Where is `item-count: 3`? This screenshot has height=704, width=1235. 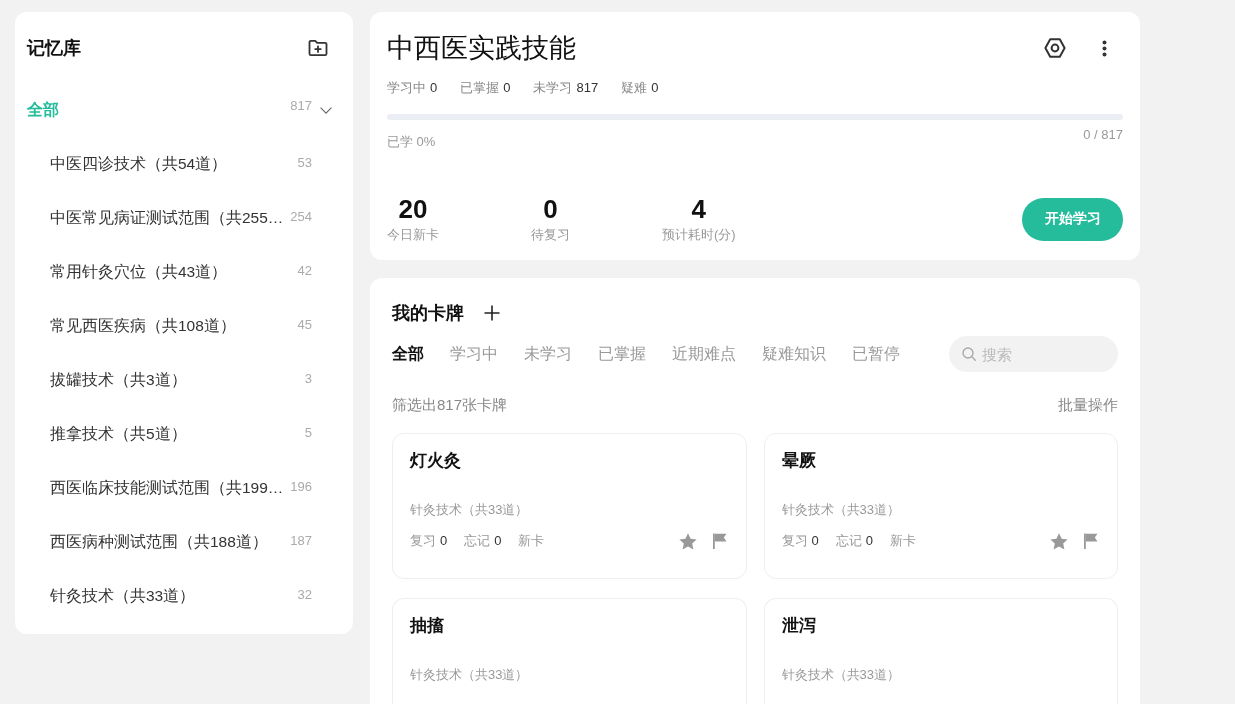 item-count: 3 is located at coordinates (307, 378).